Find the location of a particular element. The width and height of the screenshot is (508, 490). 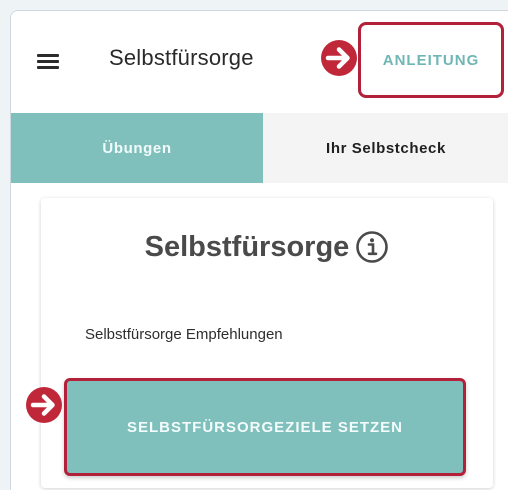

app-title: Selbstfürsorge is located at coordinates (181, 57).